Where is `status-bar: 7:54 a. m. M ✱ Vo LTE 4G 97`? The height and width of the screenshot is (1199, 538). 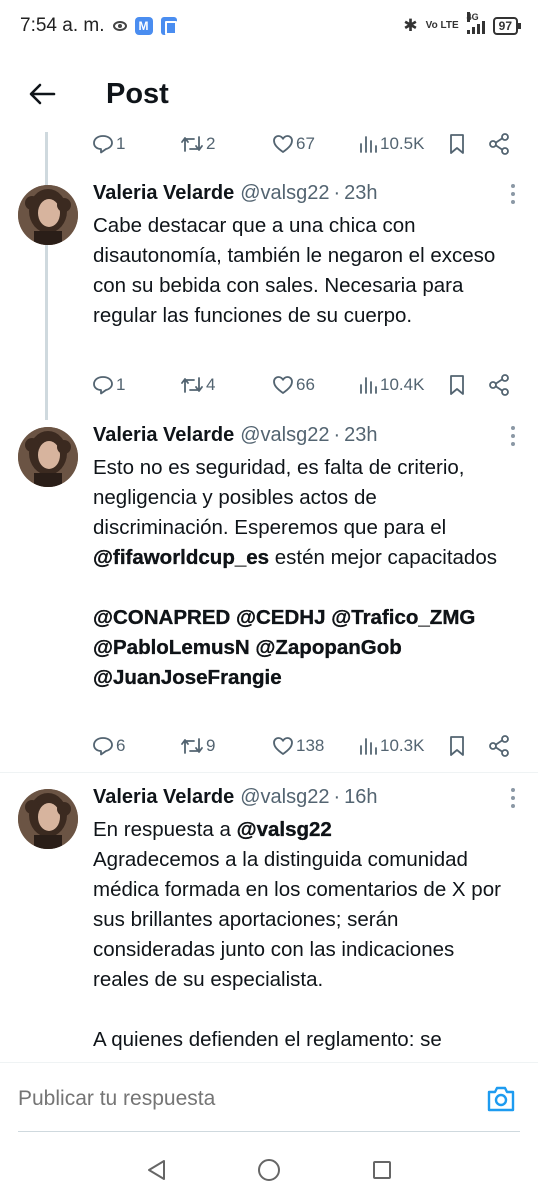 status-bar: 7:54 a. m. M ✱ Vo LTE 4G 97 is located at coordinates (269, 26).